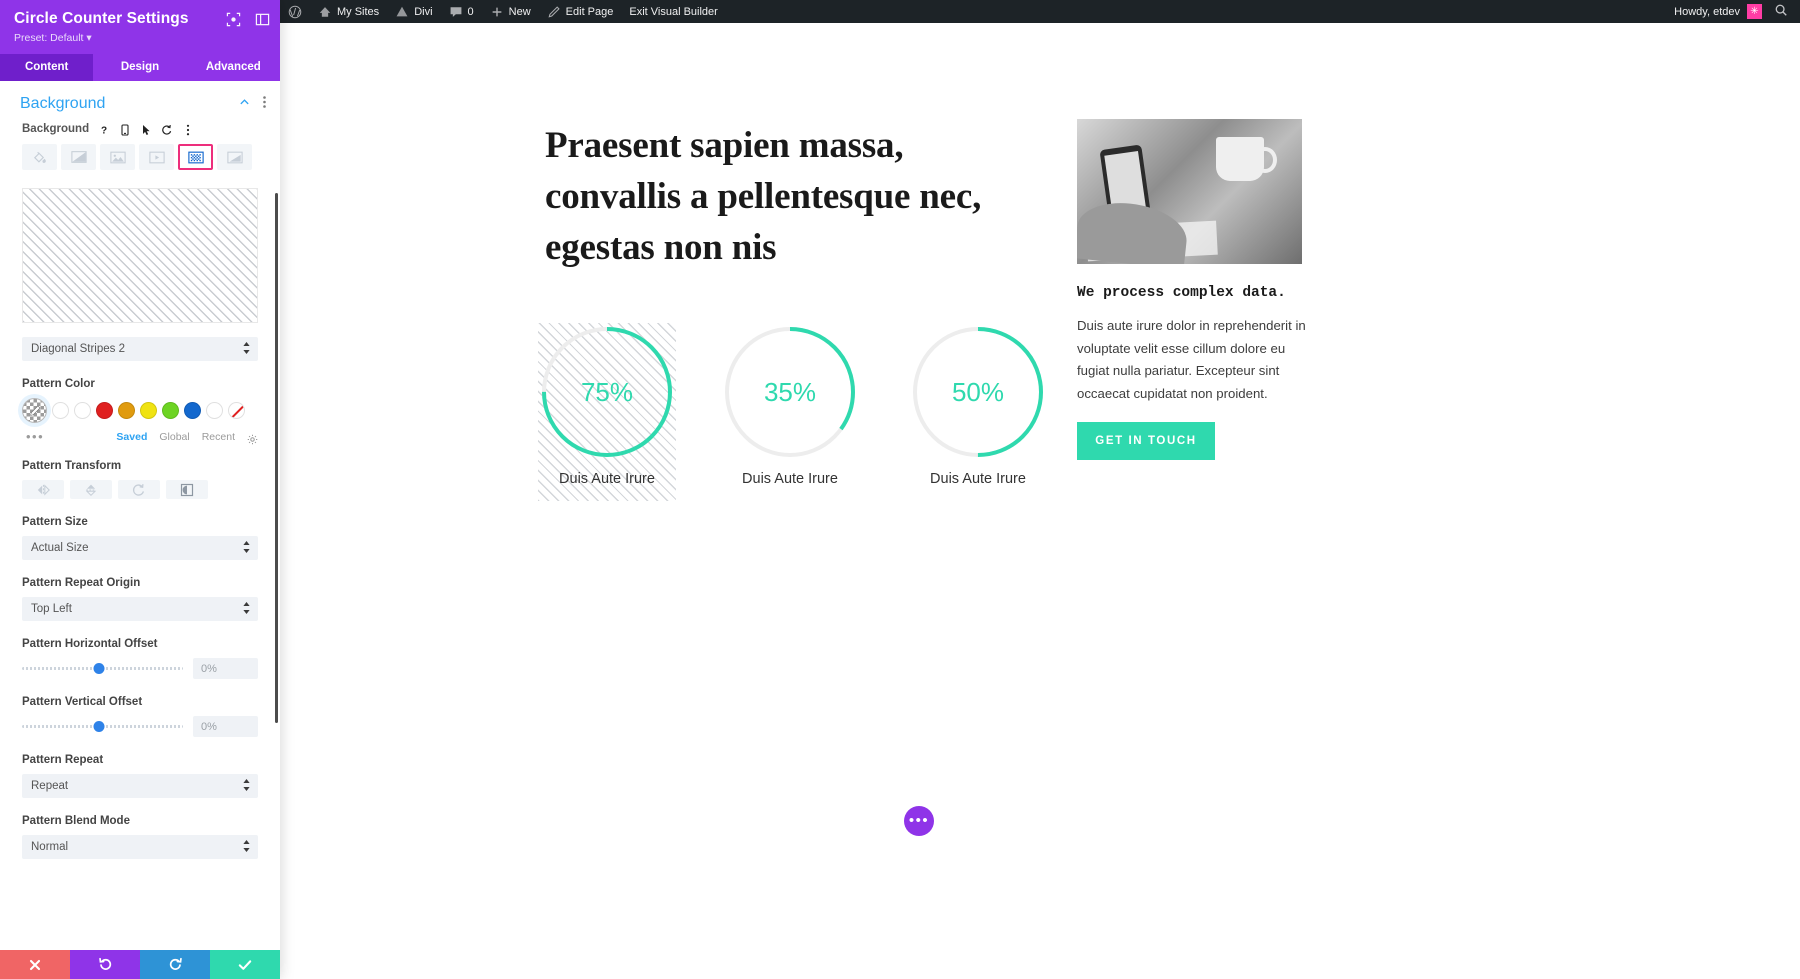  Describe the element at coordinates (43, 489) in the screenshot. I see `flip-horizontal-icon` at that location.